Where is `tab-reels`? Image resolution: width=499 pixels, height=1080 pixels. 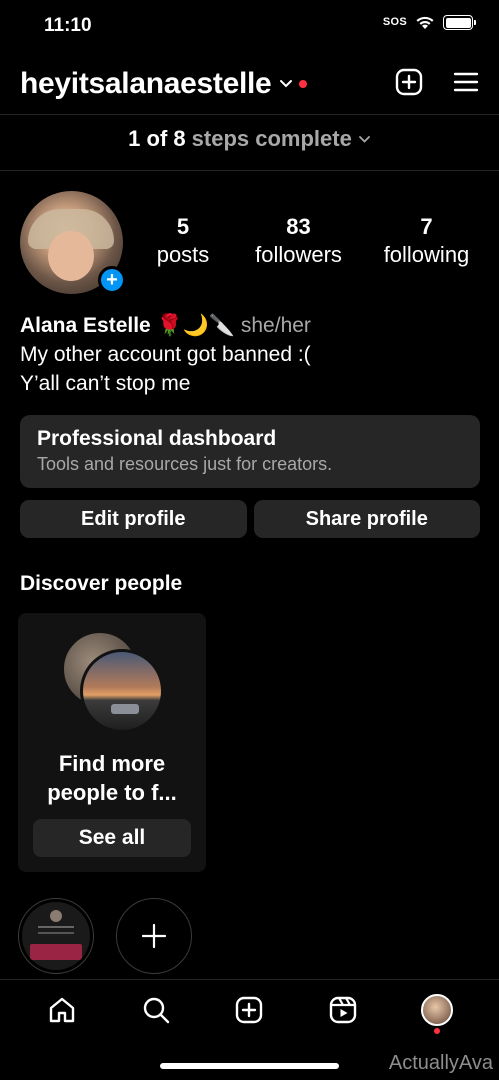
tab-reels is located at coordinates (343, 1010).